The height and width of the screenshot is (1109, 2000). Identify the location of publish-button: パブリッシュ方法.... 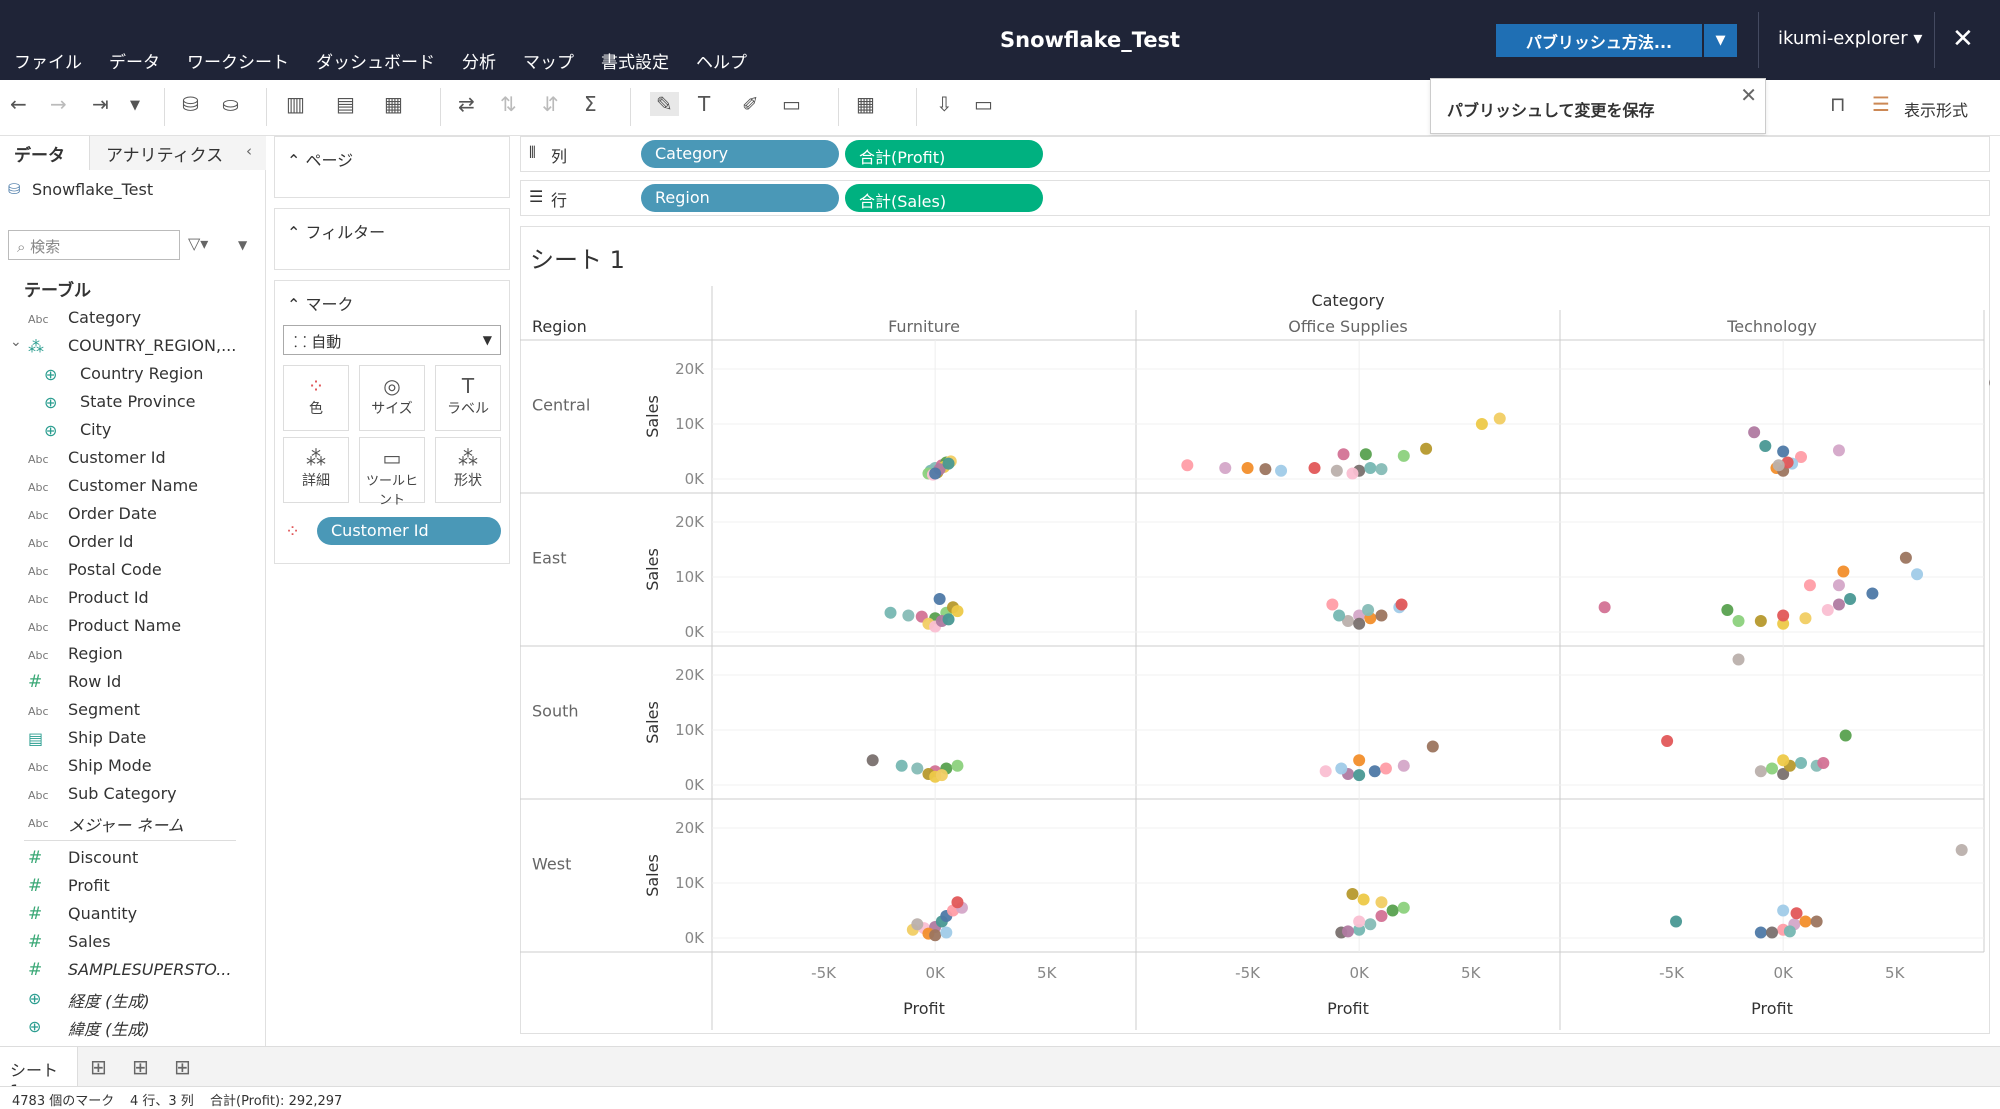
(1599, 40).